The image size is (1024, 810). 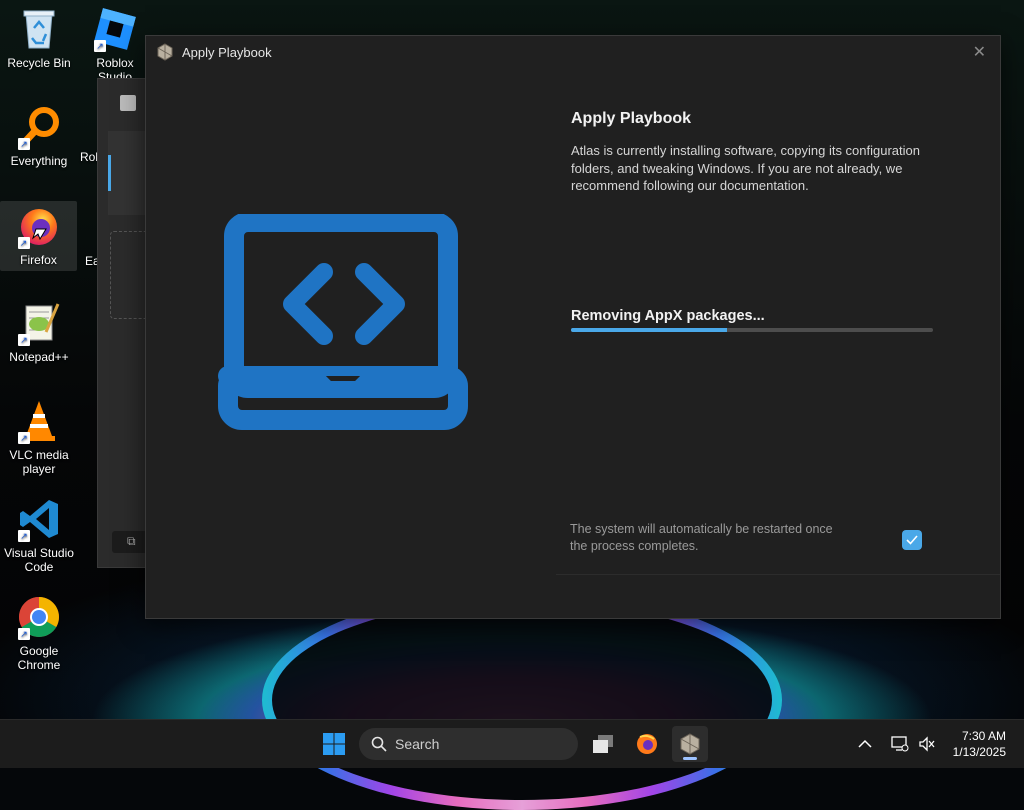 I want to click on task-view-button, so click(x=603, y=744).